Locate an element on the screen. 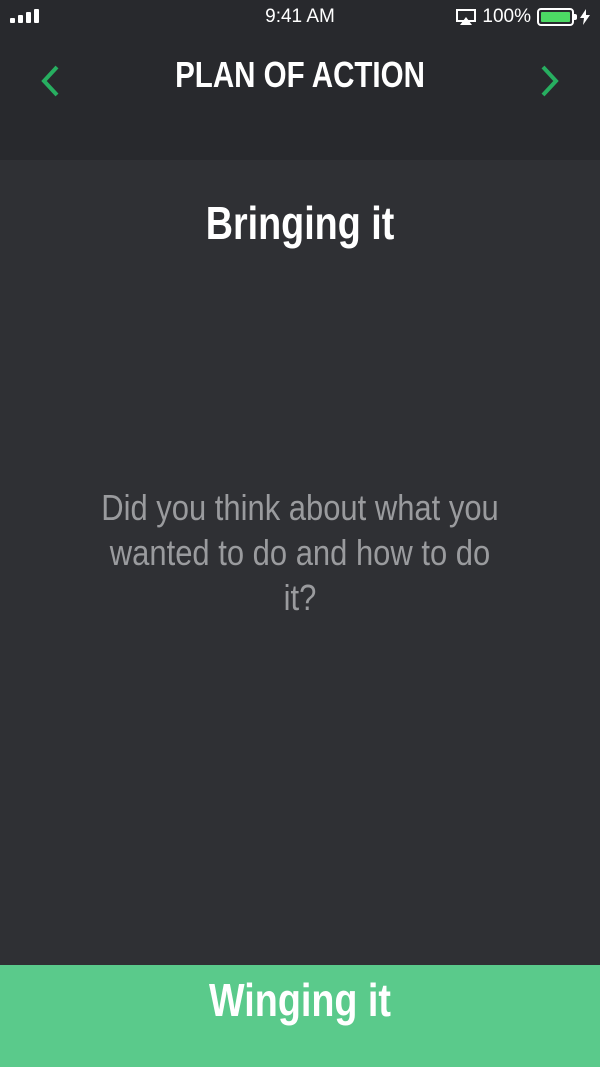  page-title: PLAN OF ACTION is located at coordinates (300, 74).